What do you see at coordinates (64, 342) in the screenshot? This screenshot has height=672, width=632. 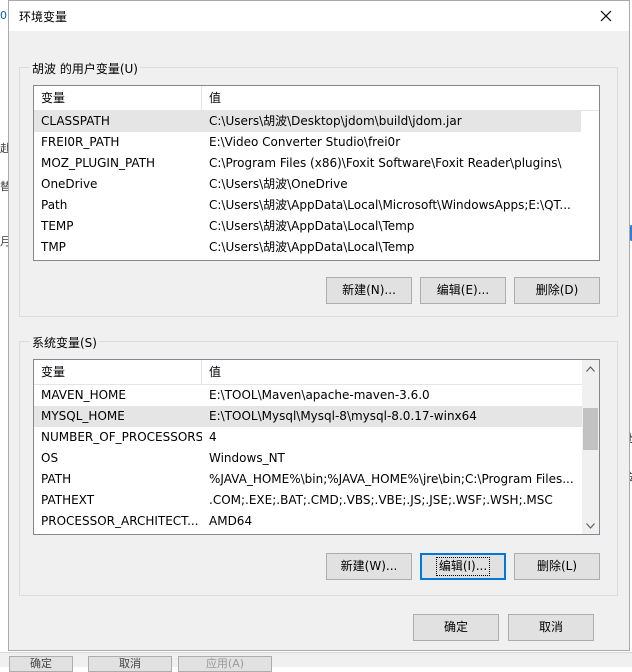 I see `system-variables-label: 系统变量(S)` at bounding box center [64, 342].